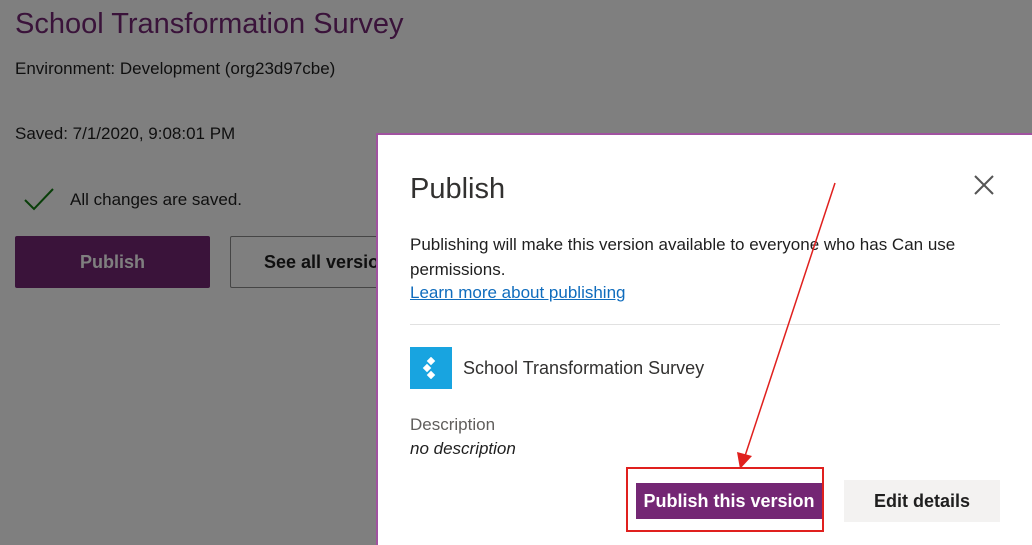 This screenshot has width=1032, height=545. I want to click on app-logo-glyph, so click(429, 368).